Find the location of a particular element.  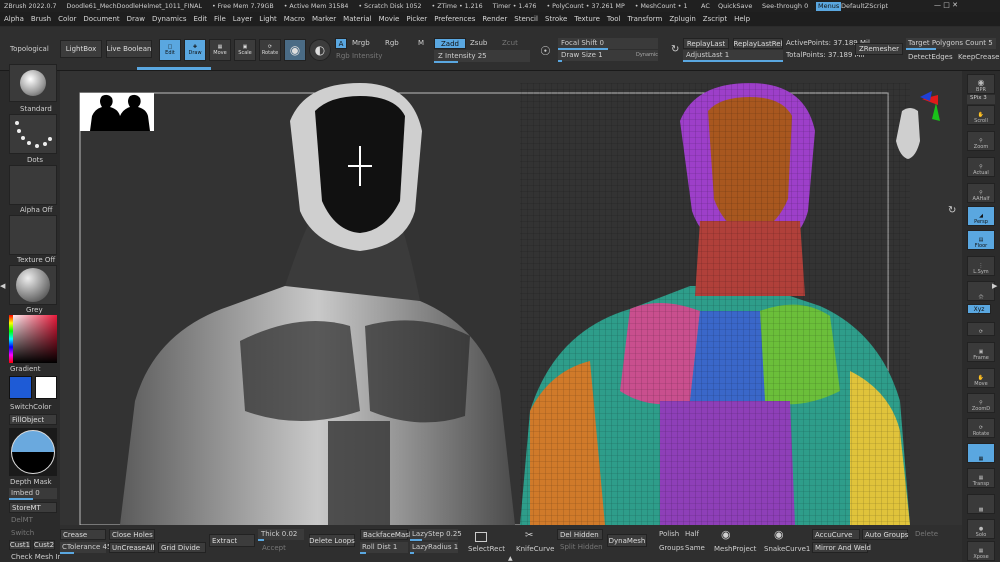

groups-button: Groups is located at coordinates (671, 548).